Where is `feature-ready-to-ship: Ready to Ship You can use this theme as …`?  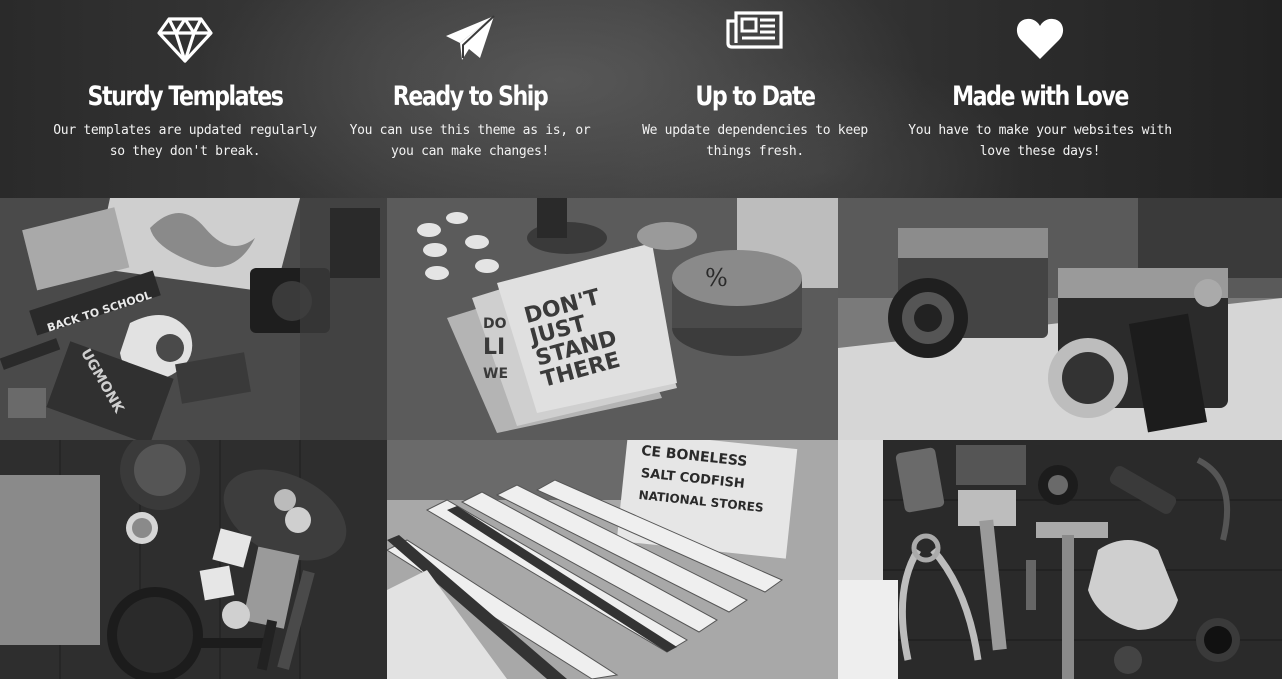 feature-ready-to-ship: Ready to Ship You can use this theme as … is located at coordinates (470, 81).